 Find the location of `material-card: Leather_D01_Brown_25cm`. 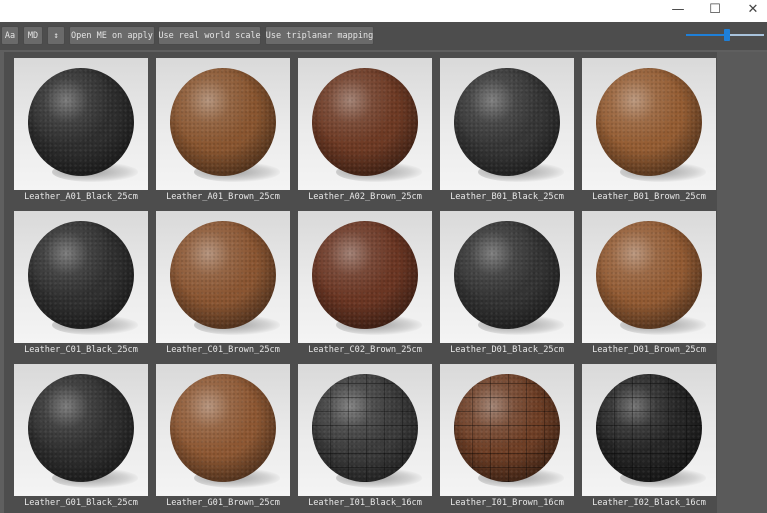

material-card: Leather_D01_Brown_25cm is located at coordinates (649, 283).